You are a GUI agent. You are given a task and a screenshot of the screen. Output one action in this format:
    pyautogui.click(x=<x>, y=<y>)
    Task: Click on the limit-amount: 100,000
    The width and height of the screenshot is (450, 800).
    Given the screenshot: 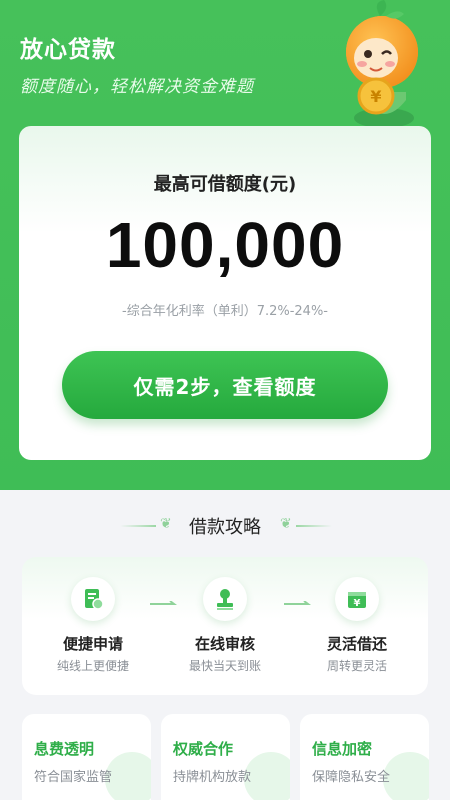 What is the action you would take?
    pyautogui.click(x=225, y=245)
    